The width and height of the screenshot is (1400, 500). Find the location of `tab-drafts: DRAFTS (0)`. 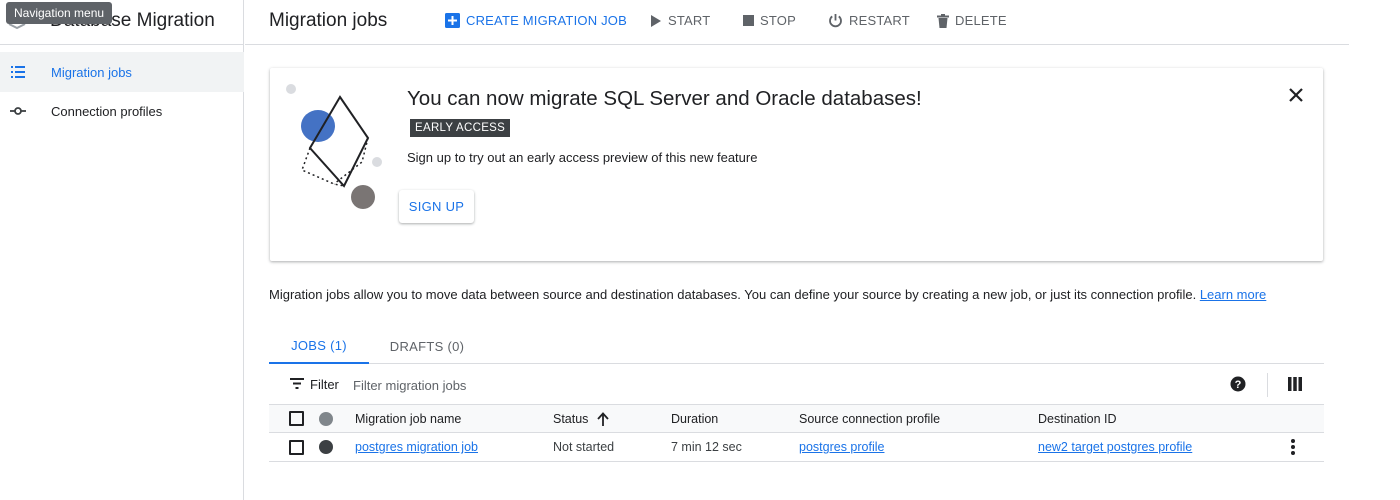

tab-drafts: DRAFTS (0) is located at coordinates (427, 346).